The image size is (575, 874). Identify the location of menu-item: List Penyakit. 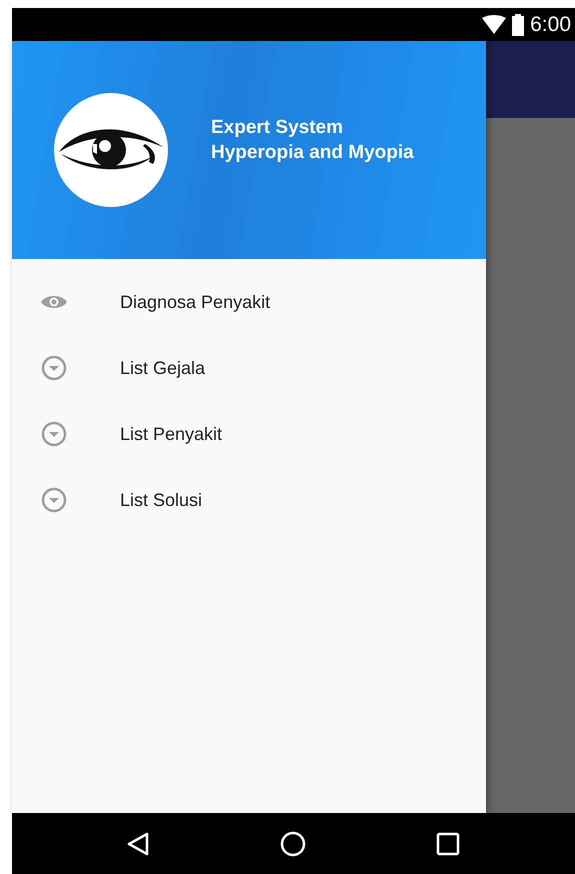
(171, 434).